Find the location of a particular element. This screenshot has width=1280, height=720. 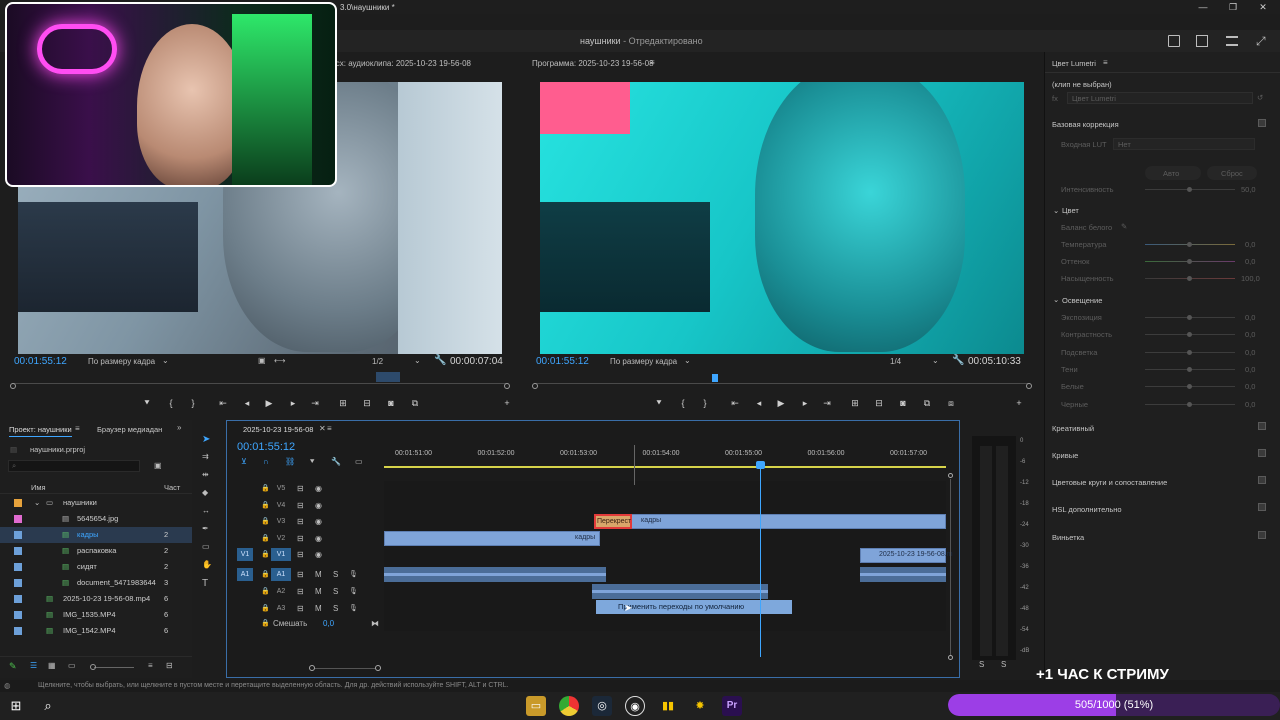

blacks-value: 0,0 is located at coordinates (1250, 404).